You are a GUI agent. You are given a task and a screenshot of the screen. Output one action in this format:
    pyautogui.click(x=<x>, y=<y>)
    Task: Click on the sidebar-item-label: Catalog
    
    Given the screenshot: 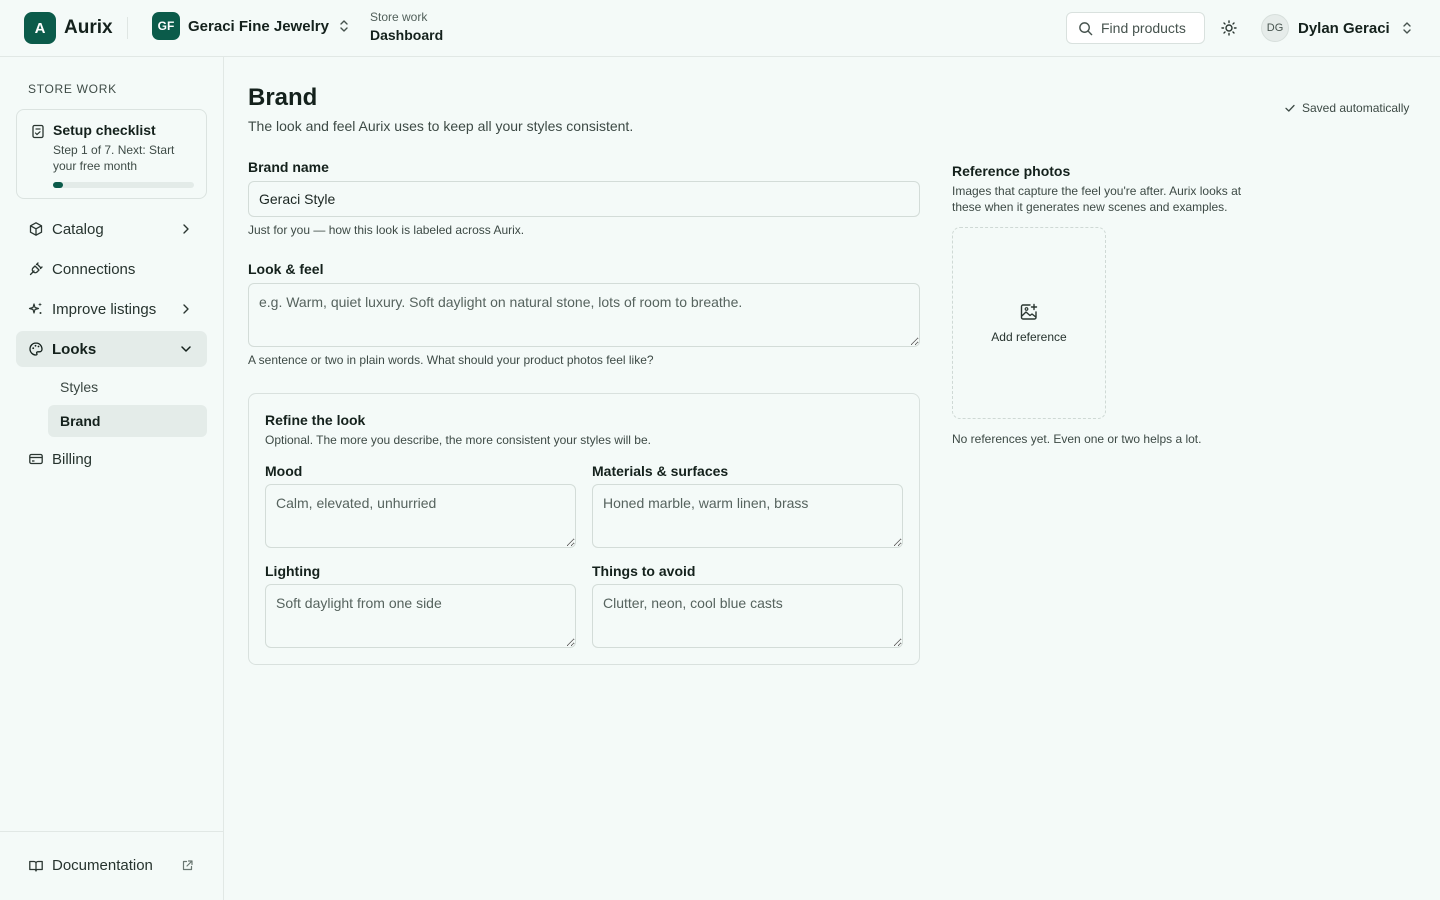 What is the action you would take?
    pyautogui.click(x=78, y=229)
    